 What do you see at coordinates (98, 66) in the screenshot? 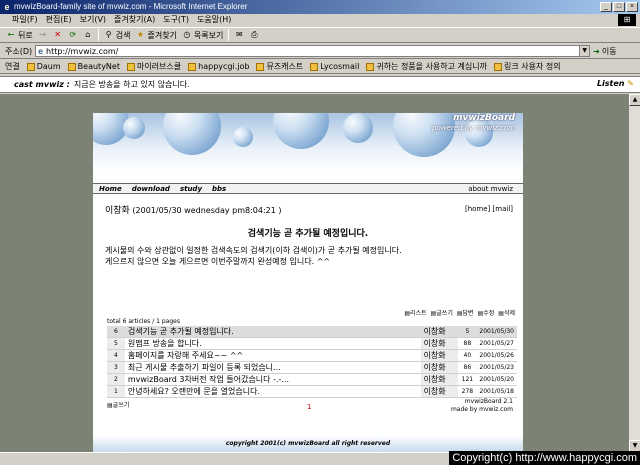
I see `link-label: BeautyNet` at bounding box center [98, 66].